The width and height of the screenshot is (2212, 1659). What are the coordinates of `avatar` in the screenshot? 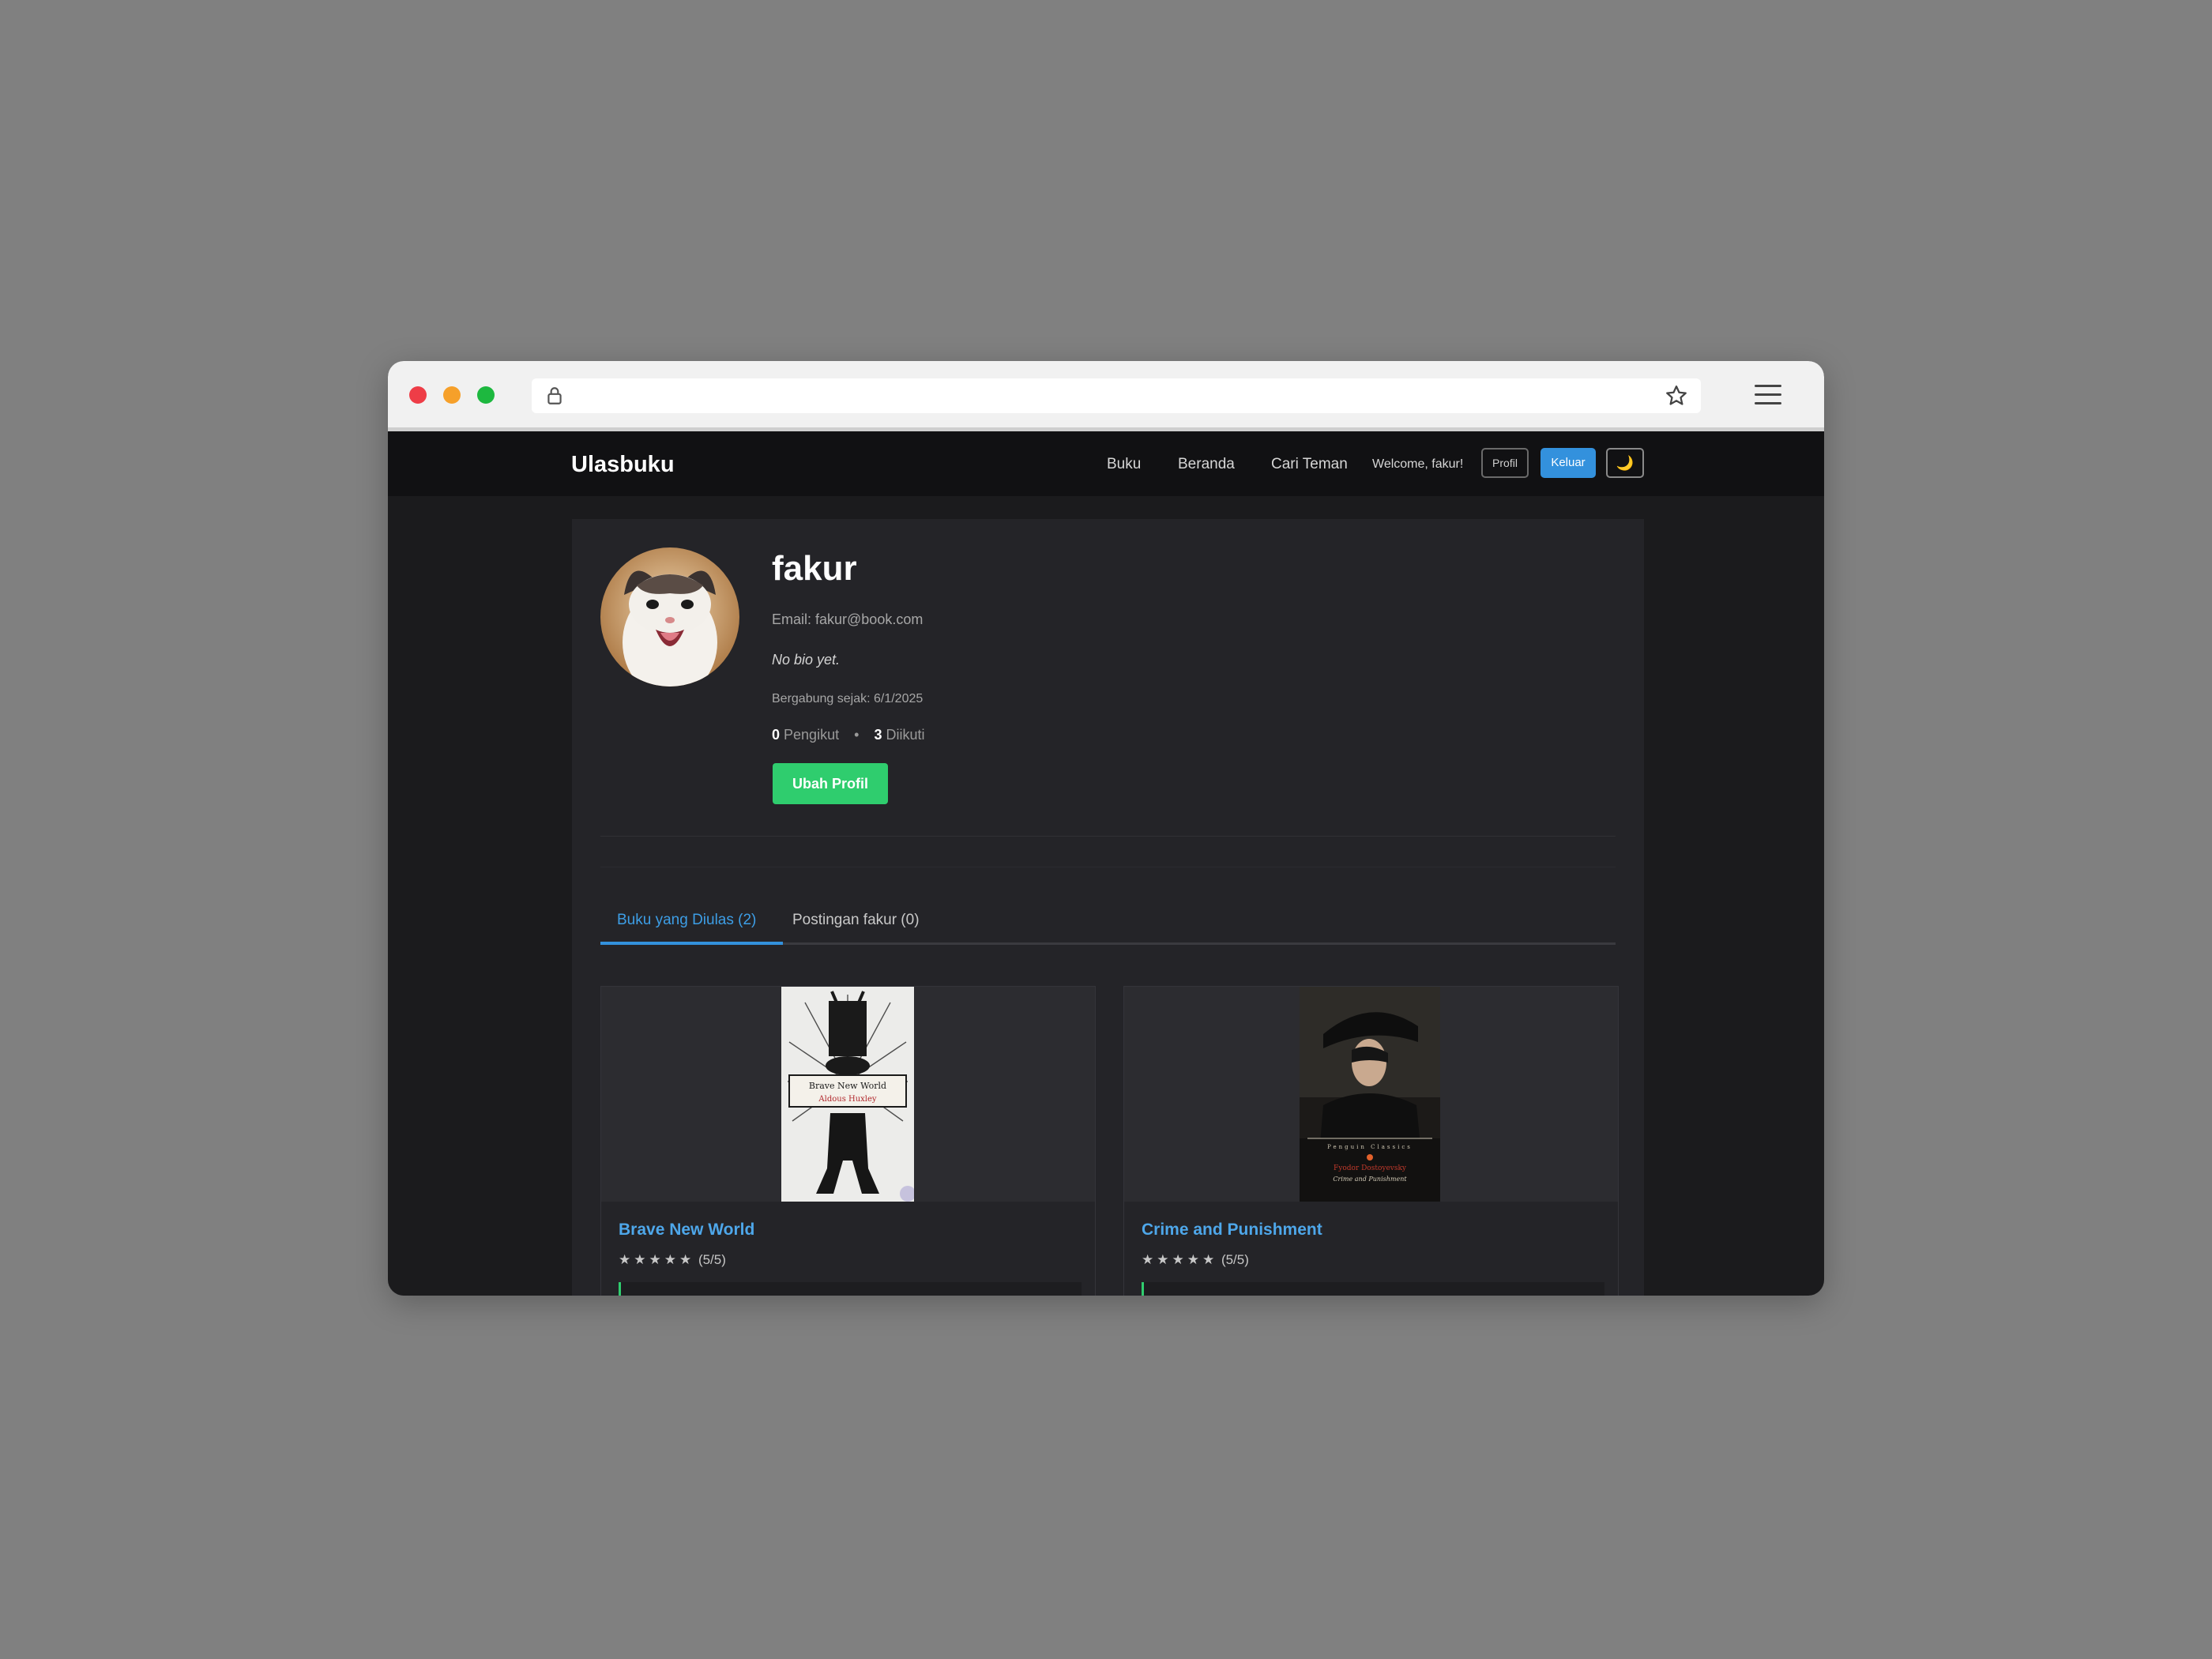 It's located at (670, 617).